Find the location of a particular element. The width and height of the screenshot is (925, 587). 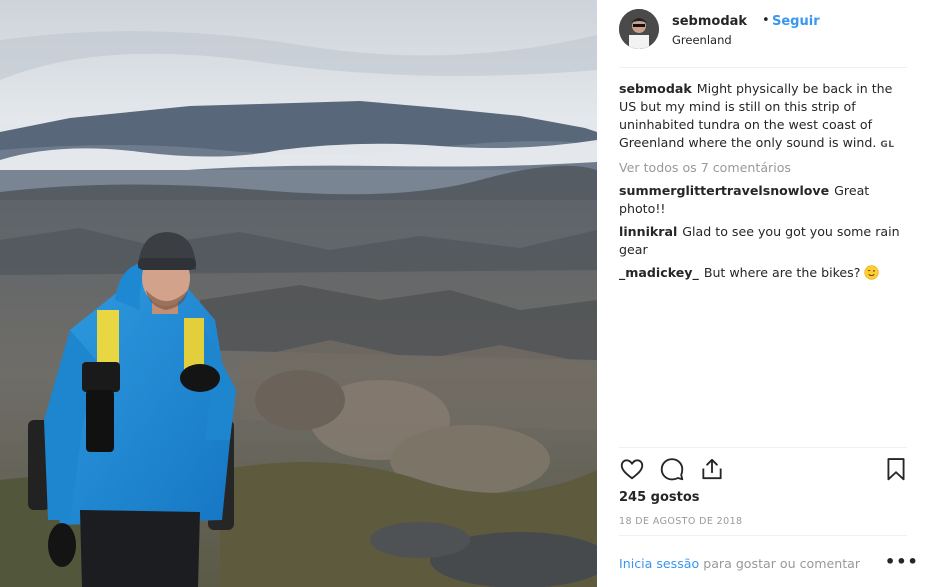

like-button is located at coordinates (632, 469).